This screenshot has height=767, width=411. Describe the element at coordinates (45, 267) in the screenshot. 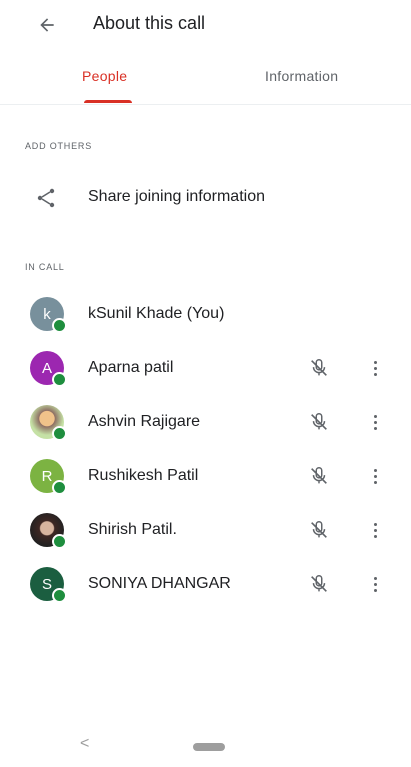

I see `section-label-in-call: IN CALL` at that location.